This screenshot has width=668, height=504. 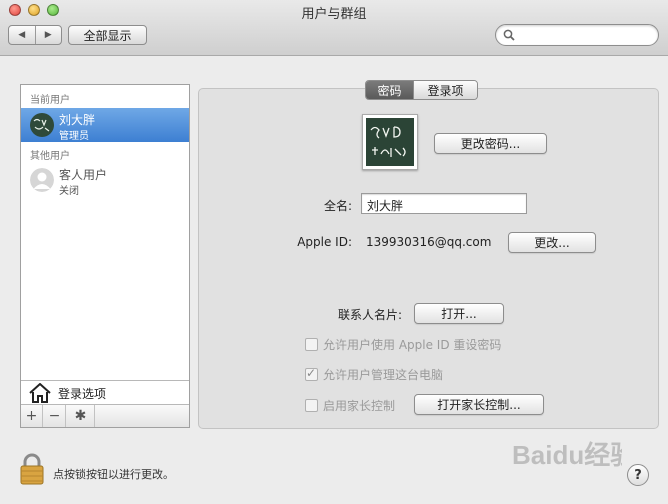 What do you see at coordinates (113, 474) in the screenshot?
I see `lock-instruction-text: 点按锁按钮以进行更改。` at bounding box center [113, 474].